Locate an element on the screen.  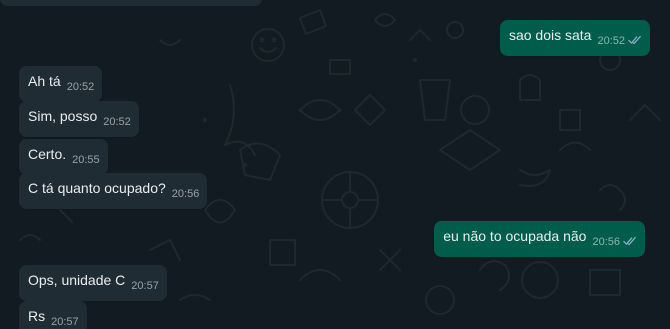
message-text: Ops, unidade C is located at coordinates (77, 280).